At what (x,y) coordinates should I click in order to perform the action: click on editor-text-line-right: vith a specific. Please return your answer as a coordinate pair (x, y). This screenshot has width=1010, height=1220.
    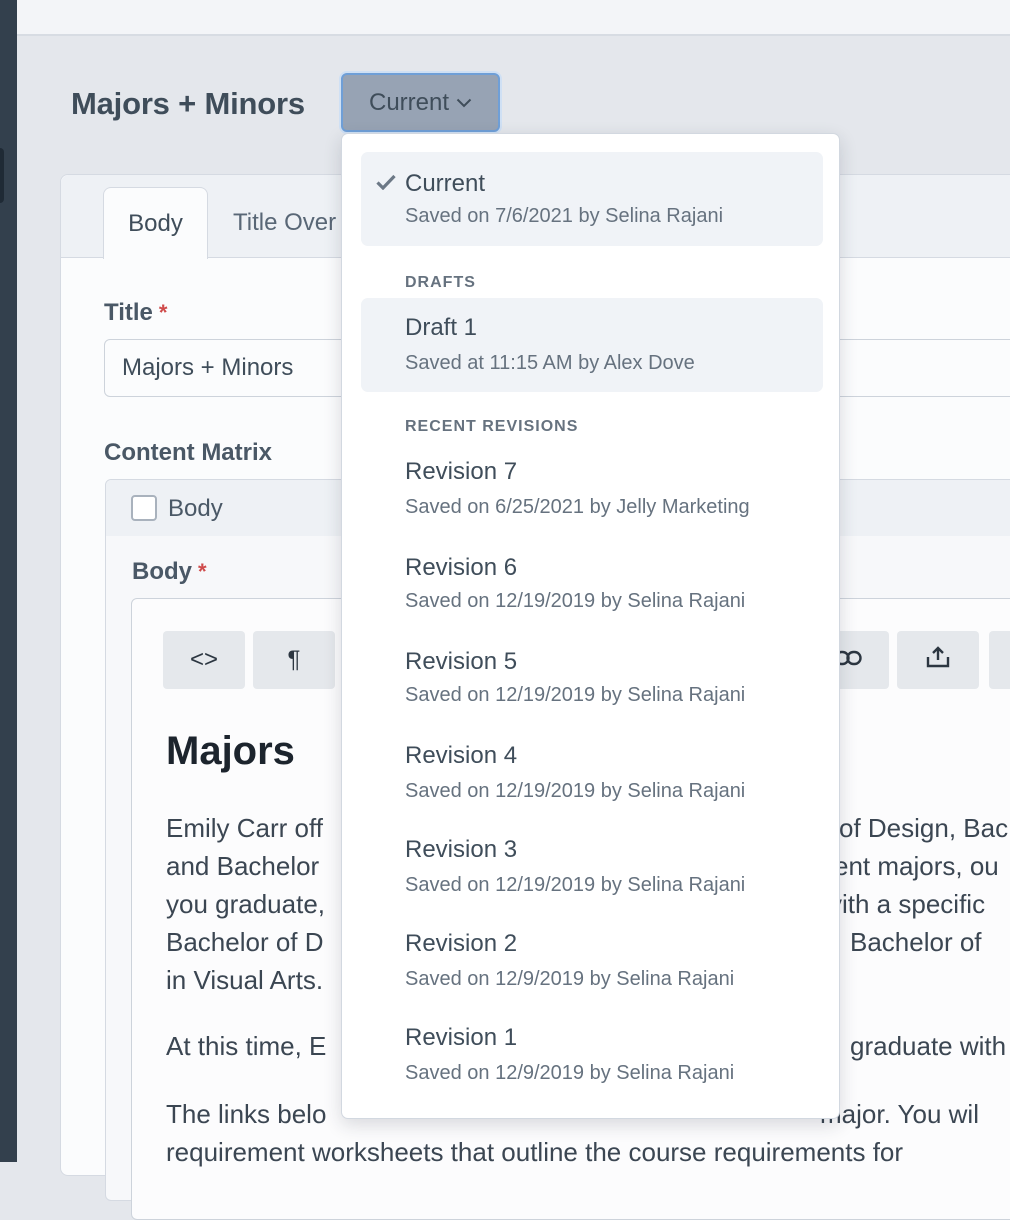
    Looking at the image, I should click on (907, 904).